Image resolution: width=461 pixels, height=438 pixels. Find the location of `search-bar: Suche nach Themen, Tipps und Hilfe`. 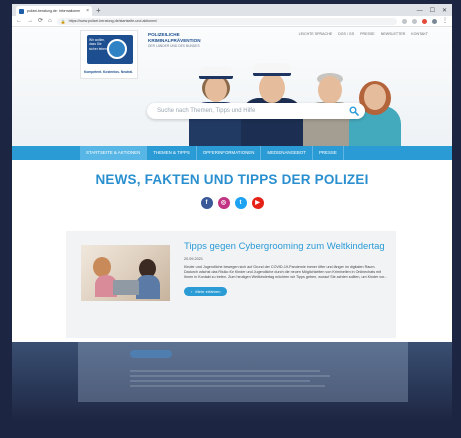

search-bar: Suche nach Themen, Tipps und Hilfe is located at coordinates (256, 111).